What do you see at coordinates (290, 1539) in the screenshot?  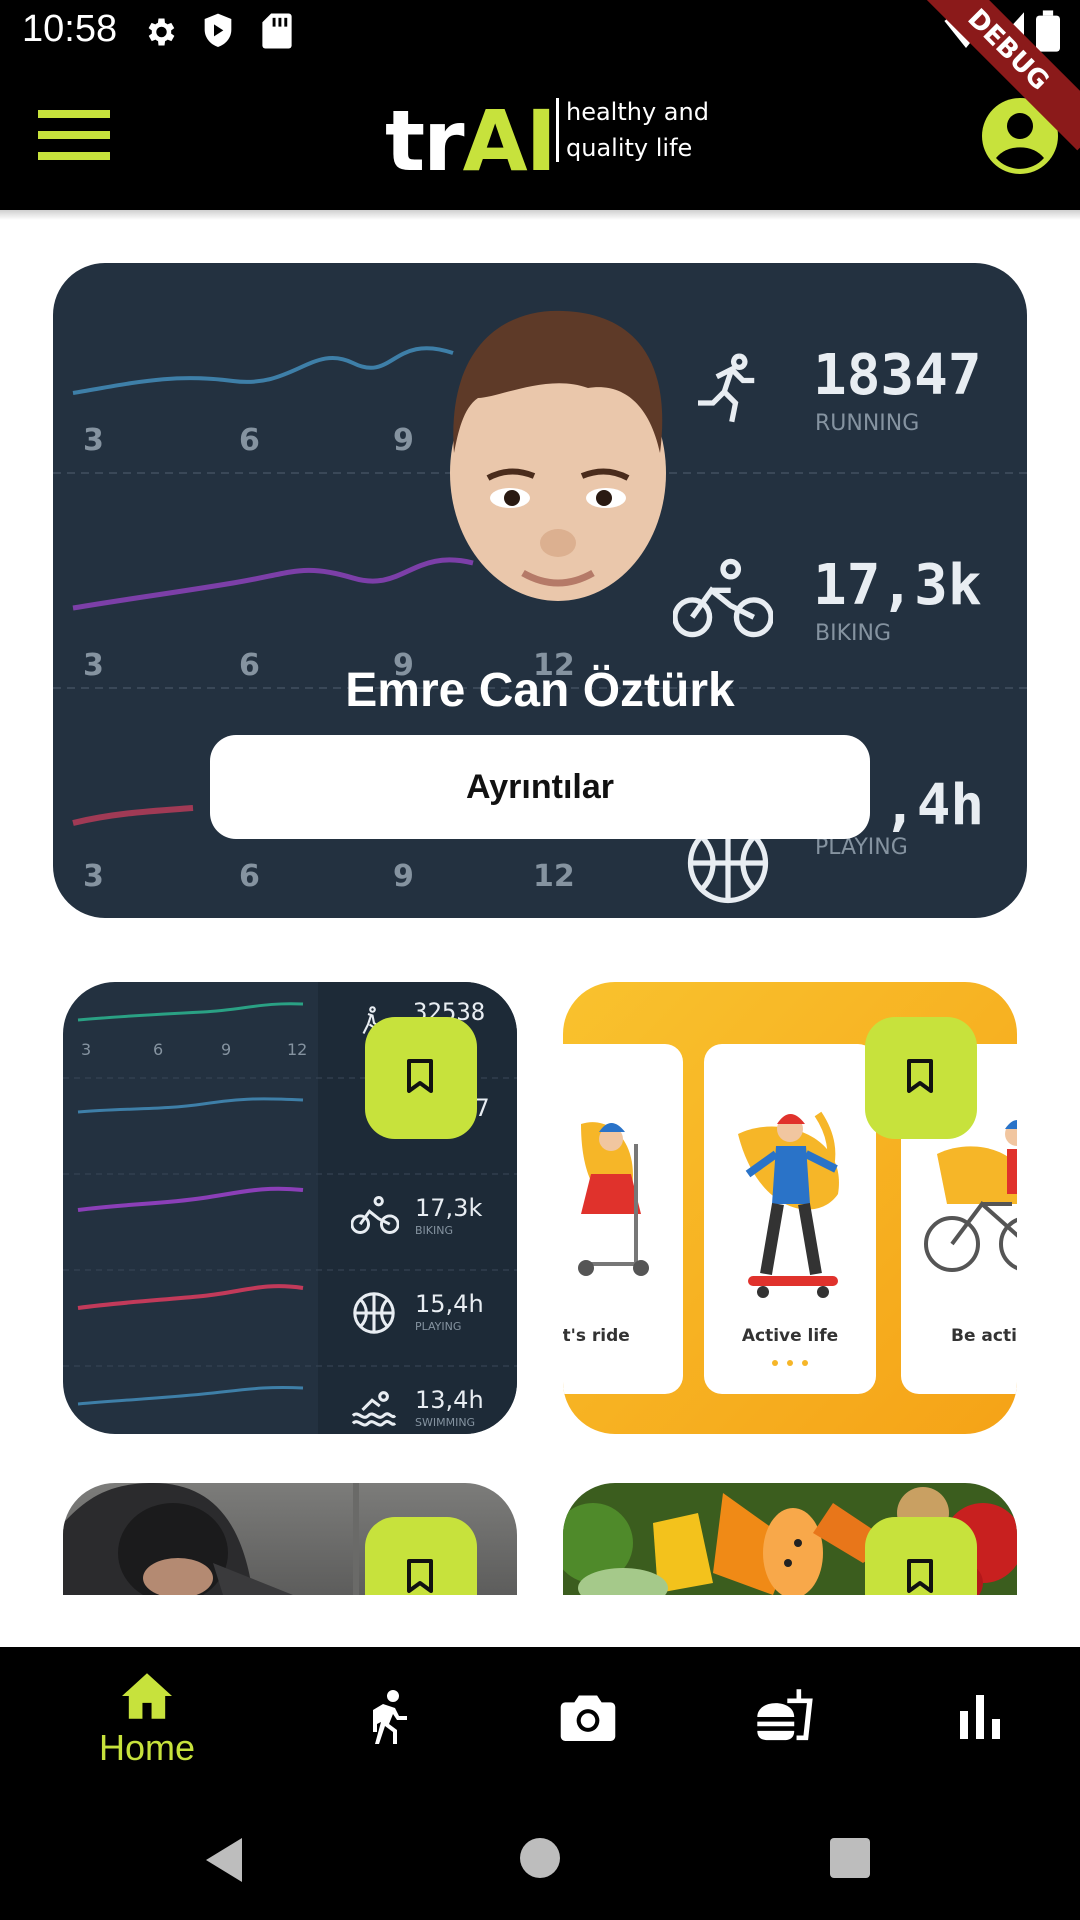 I see `workout-photo-tile` at bounding box center [290, 1539].